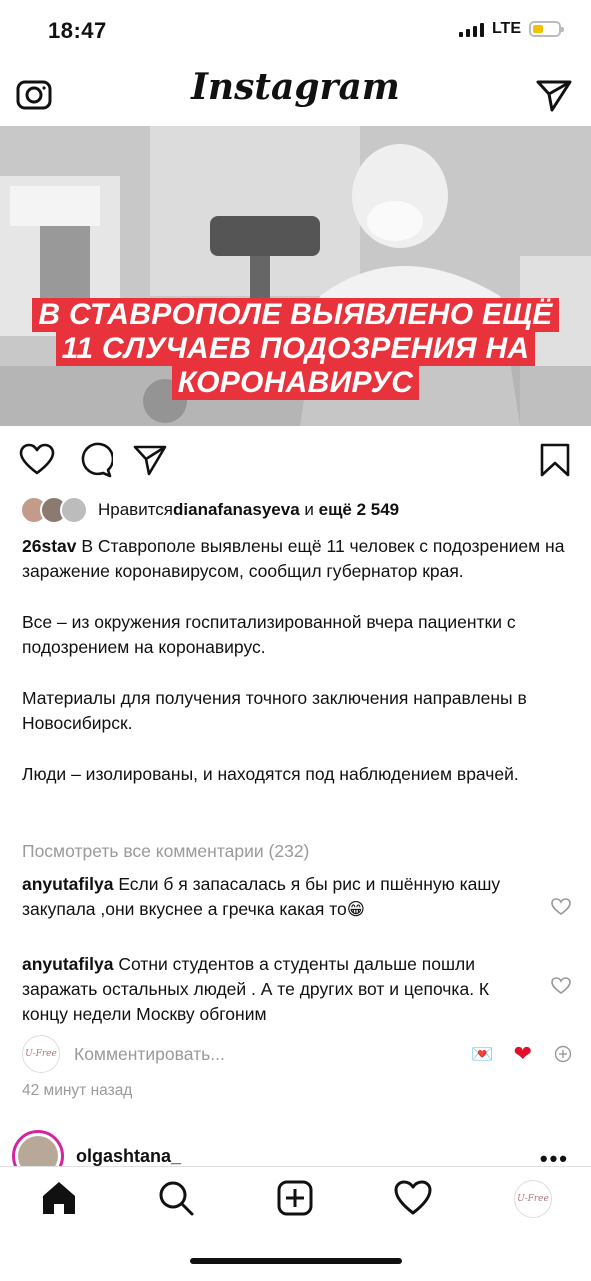  What do you see at coordinates (356, 909) in the screenshot?
I see `comment-emoji: 😁` at bounding box center [356, 909].